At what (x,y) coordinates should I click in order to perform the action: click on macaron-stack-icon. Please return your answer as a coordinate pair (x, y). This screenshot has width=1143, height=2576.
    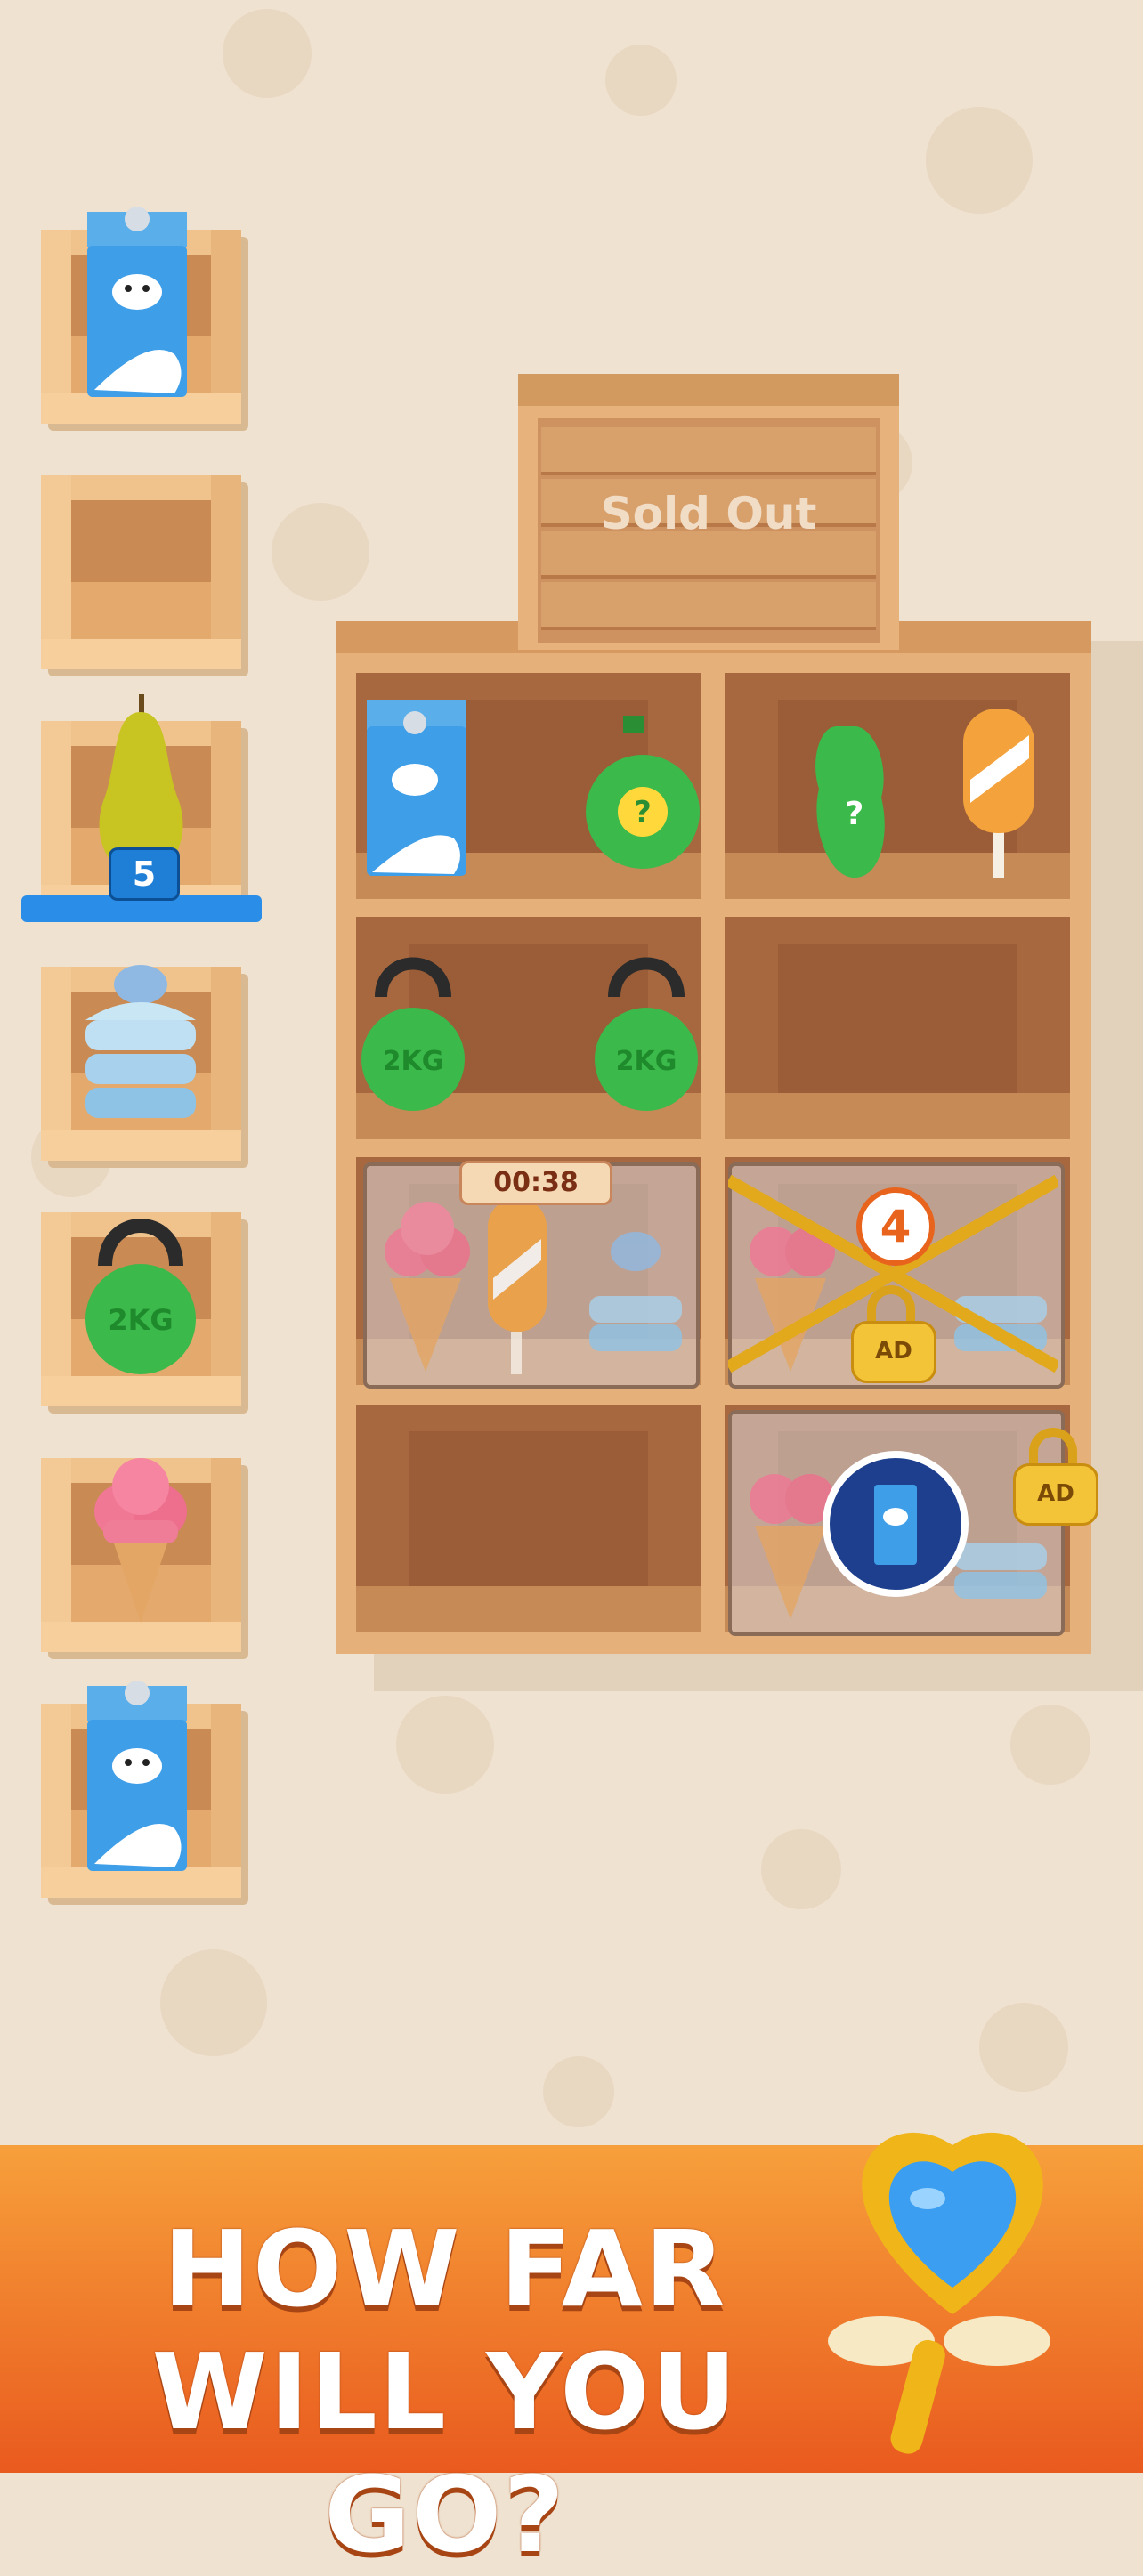
    Looking at the image, I should click on (140, 1041).